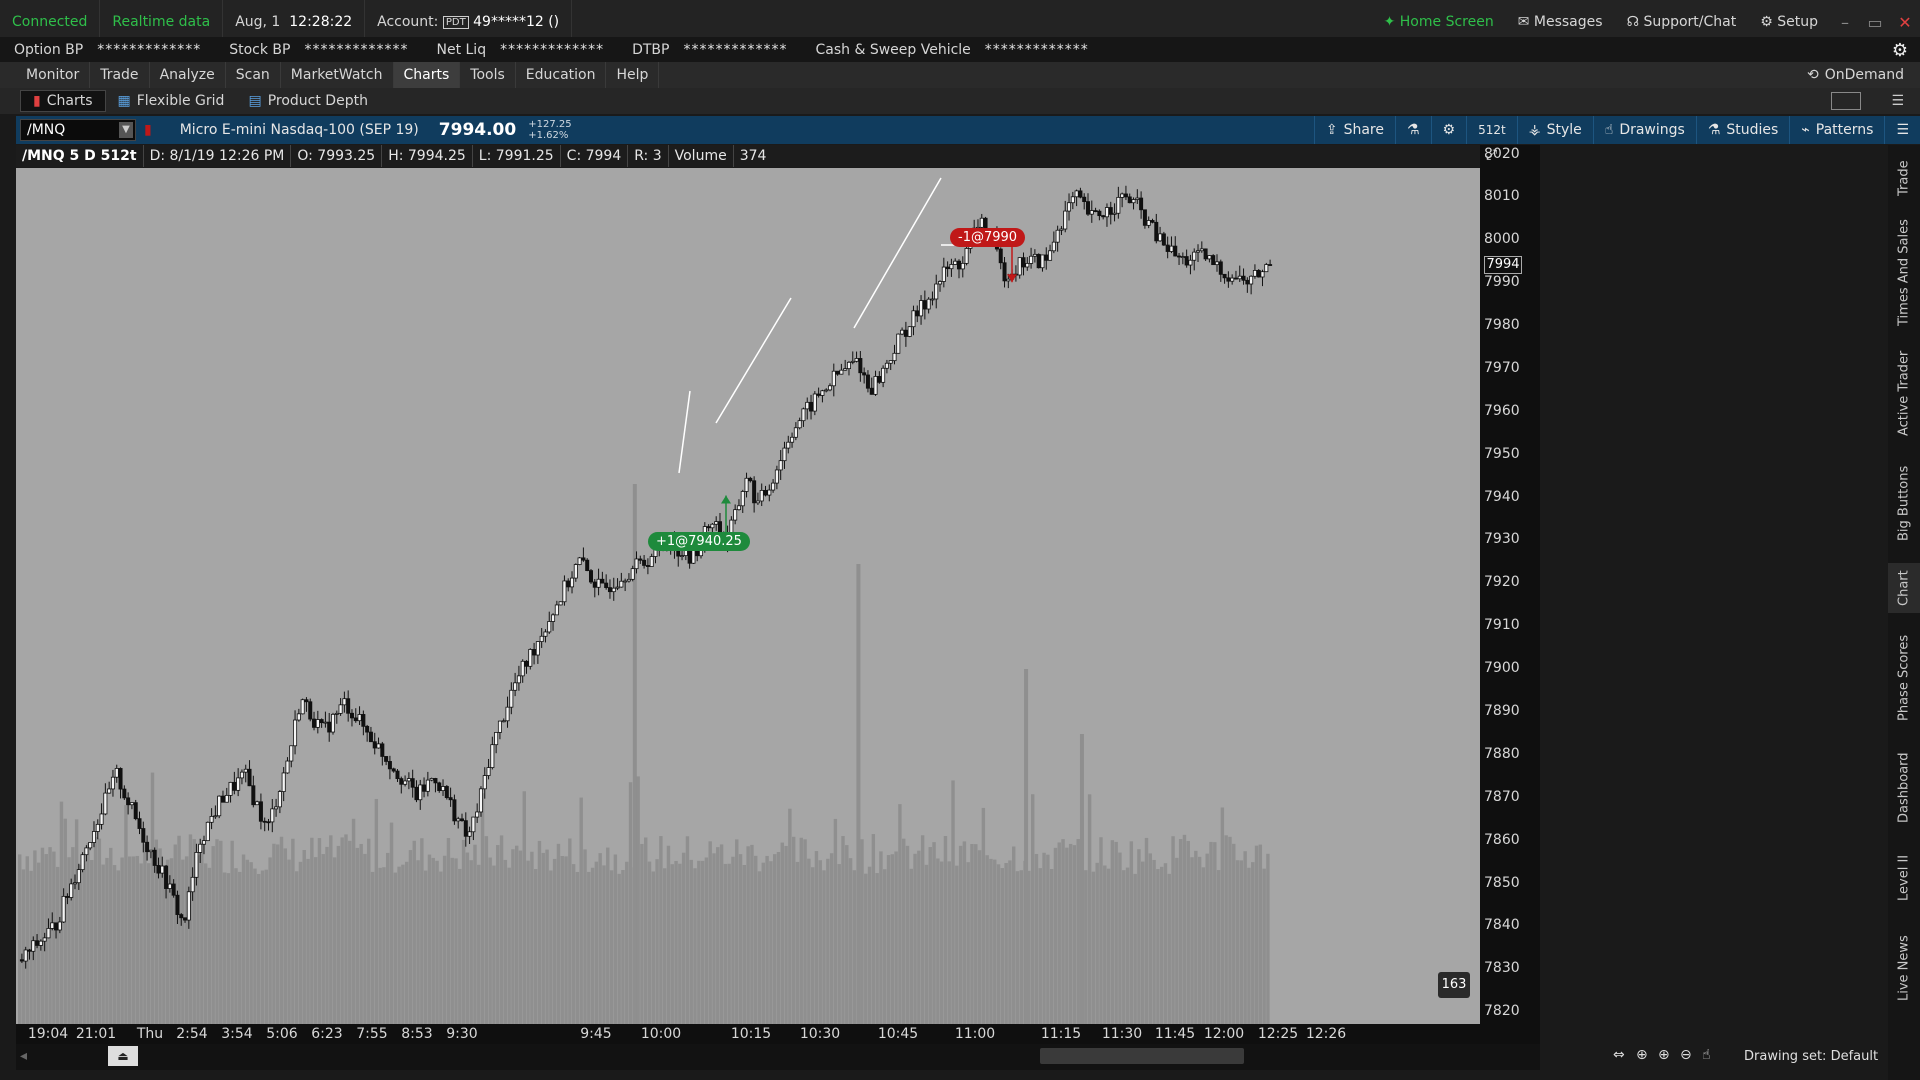 The image size is (1920, 1080). What do you see at coordinates (1902, 130) in the screenshot?
I see `menu-icon: ☰` at bounding box center [1902, 130].